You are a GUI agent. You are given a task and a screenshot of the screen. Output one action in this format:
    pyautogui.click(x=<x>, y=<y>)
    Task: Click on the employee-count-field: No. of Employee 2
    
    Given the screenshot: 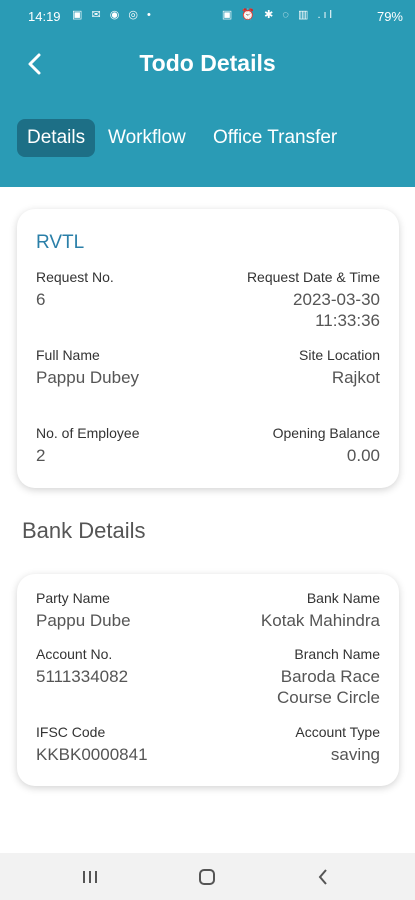 What is the action you would take?
    pyautogui.click(x=88, y=445)
    